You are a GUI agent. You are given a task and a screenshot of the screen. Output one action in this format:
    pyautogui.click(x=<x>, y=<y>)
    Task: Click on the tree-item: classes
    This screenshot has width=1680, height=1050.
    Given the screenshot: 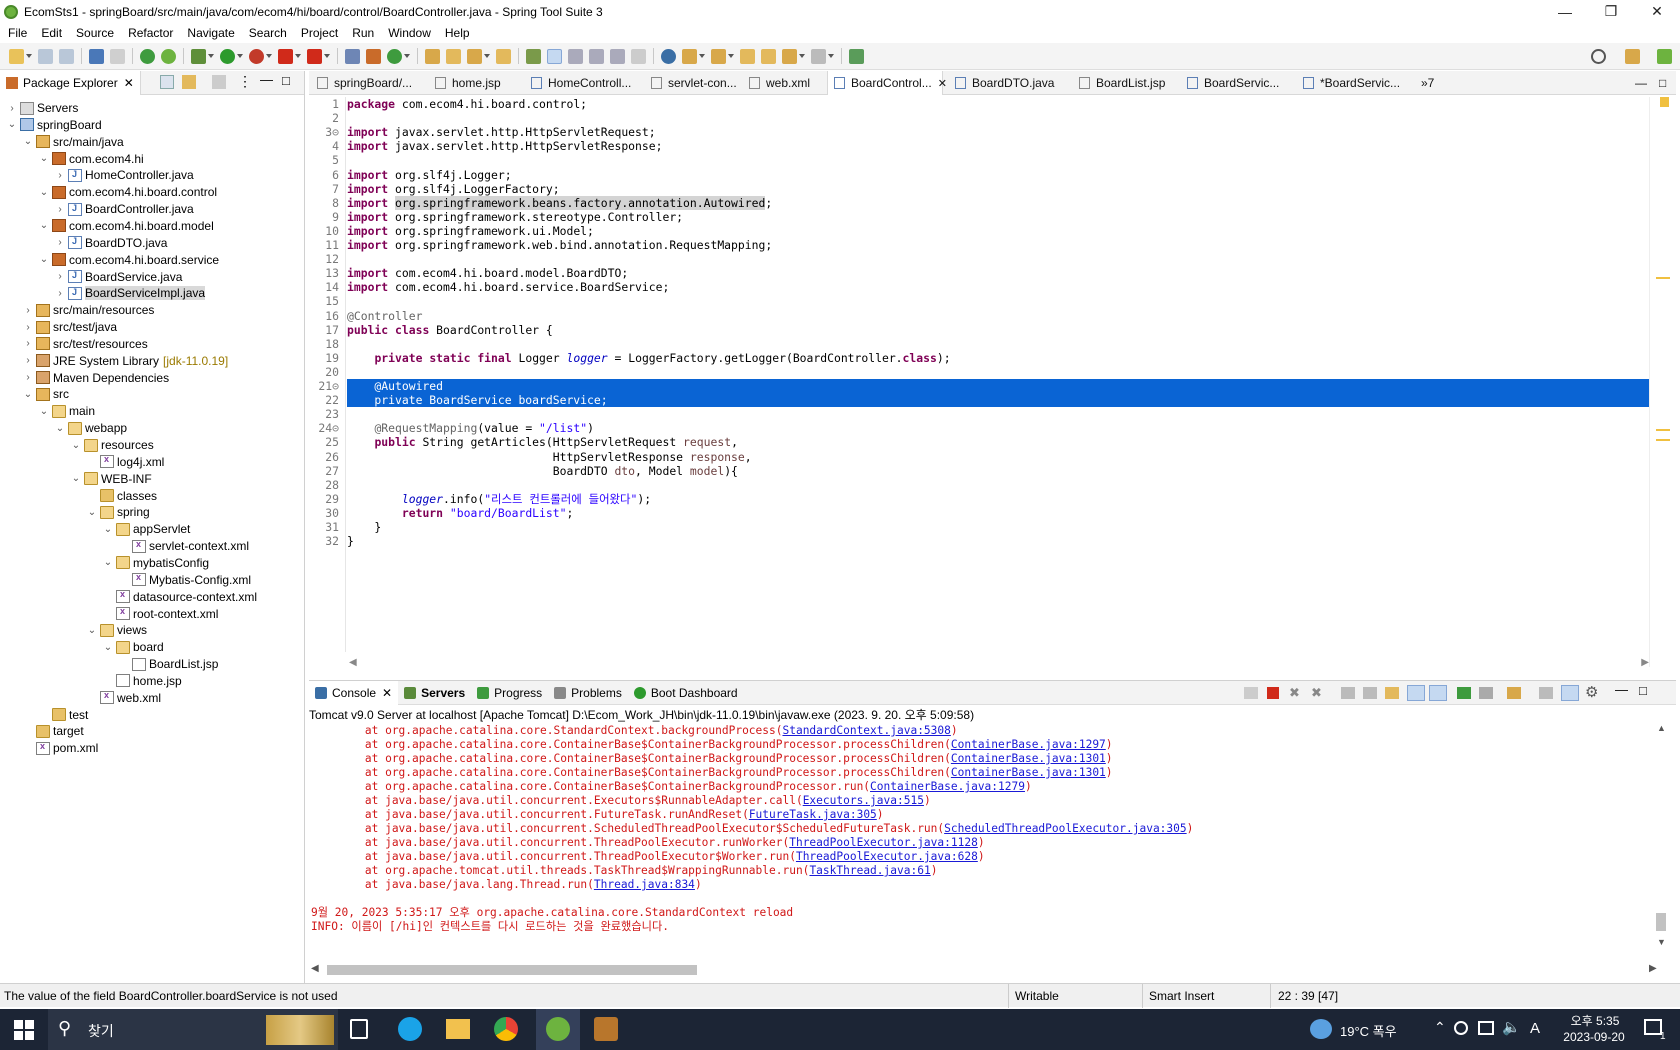 What is the action you would take?
    pyautogui.click(x=121, y=496)
    